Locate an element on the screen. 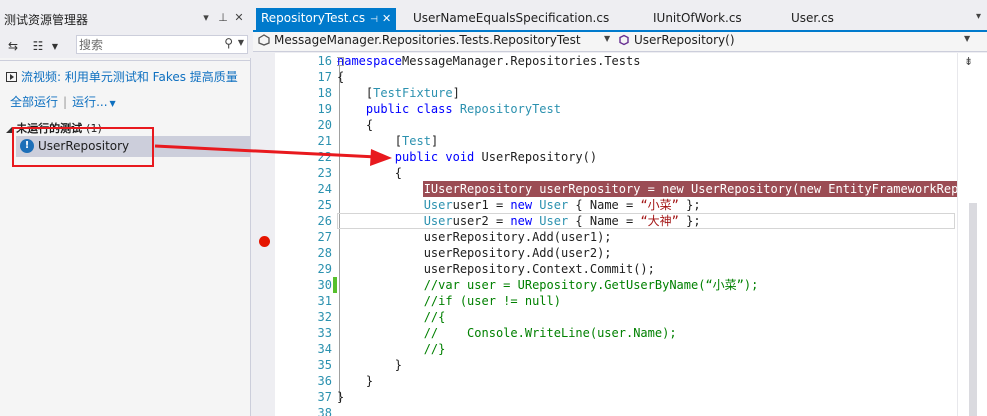  video-link-row: 流视频: 利用单元测试和 Fakes 提高质量 is located at coordinates (126, 77).